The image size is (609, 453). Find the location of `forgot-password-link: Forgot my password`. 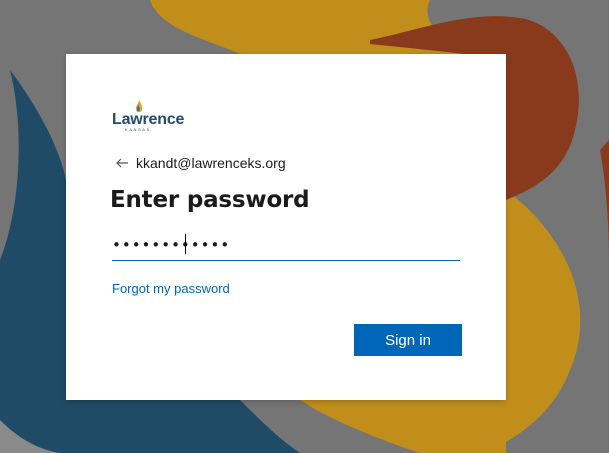

forgot-password-link: Forgot my password is located at coordinates (171, 288).